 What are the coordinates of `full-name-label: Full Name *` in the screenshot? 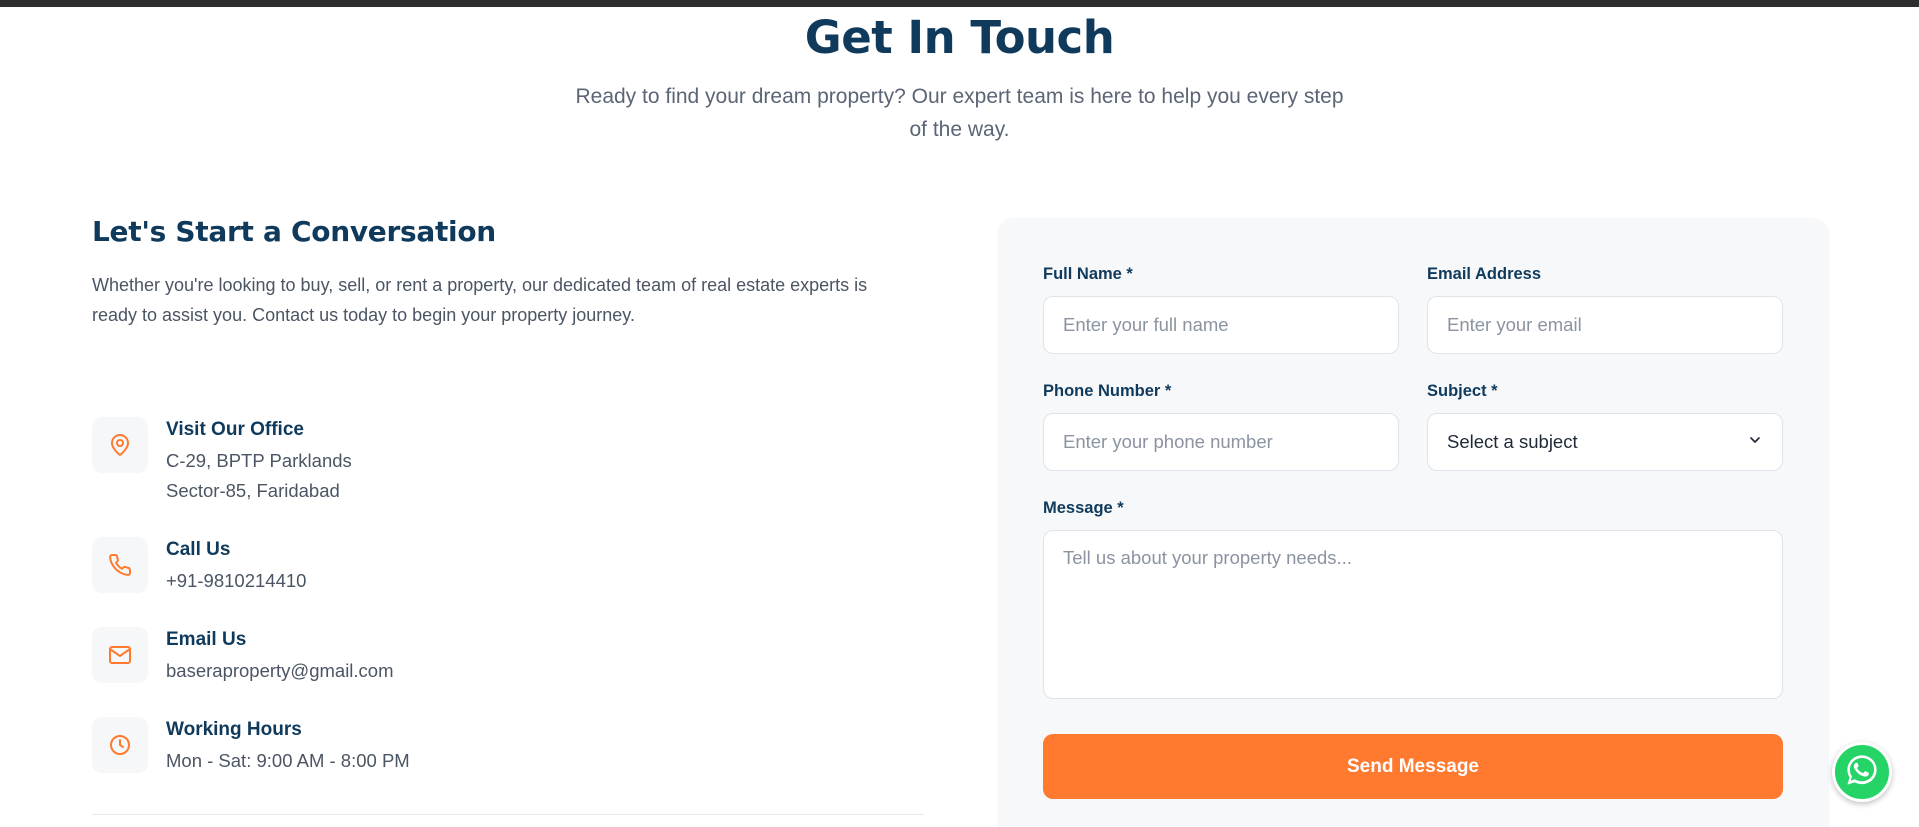 It's located at (1088, 274).